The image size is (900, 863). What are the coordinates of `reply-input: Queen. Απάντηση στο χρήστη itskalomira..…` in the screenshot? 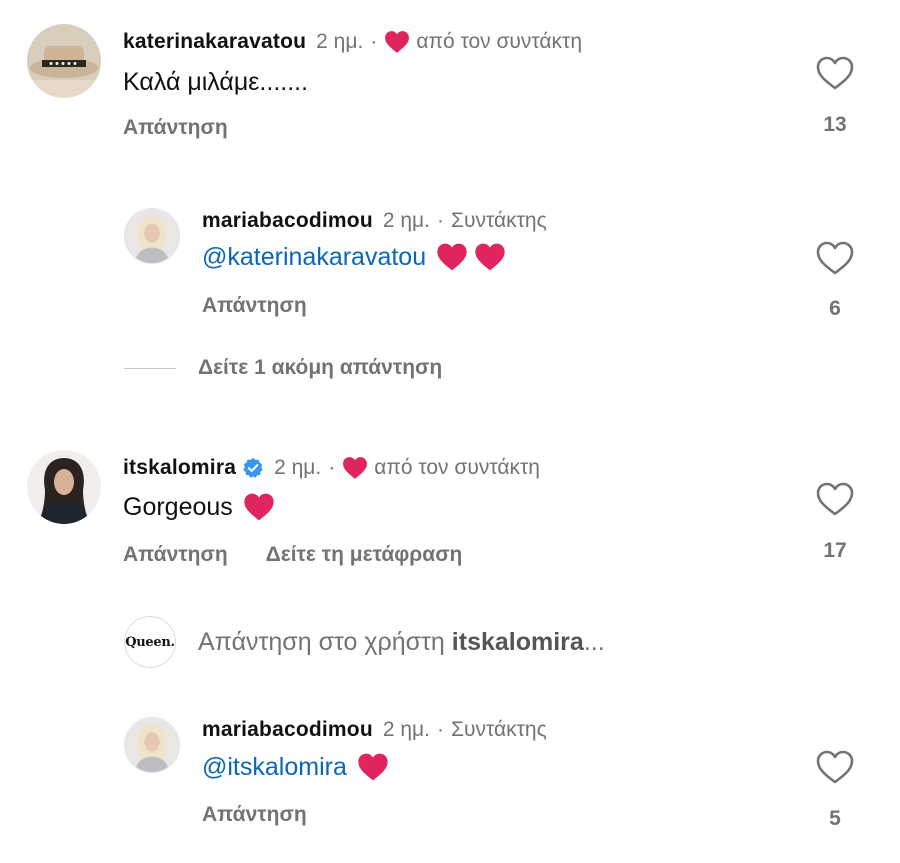 It's located at (364, 642).